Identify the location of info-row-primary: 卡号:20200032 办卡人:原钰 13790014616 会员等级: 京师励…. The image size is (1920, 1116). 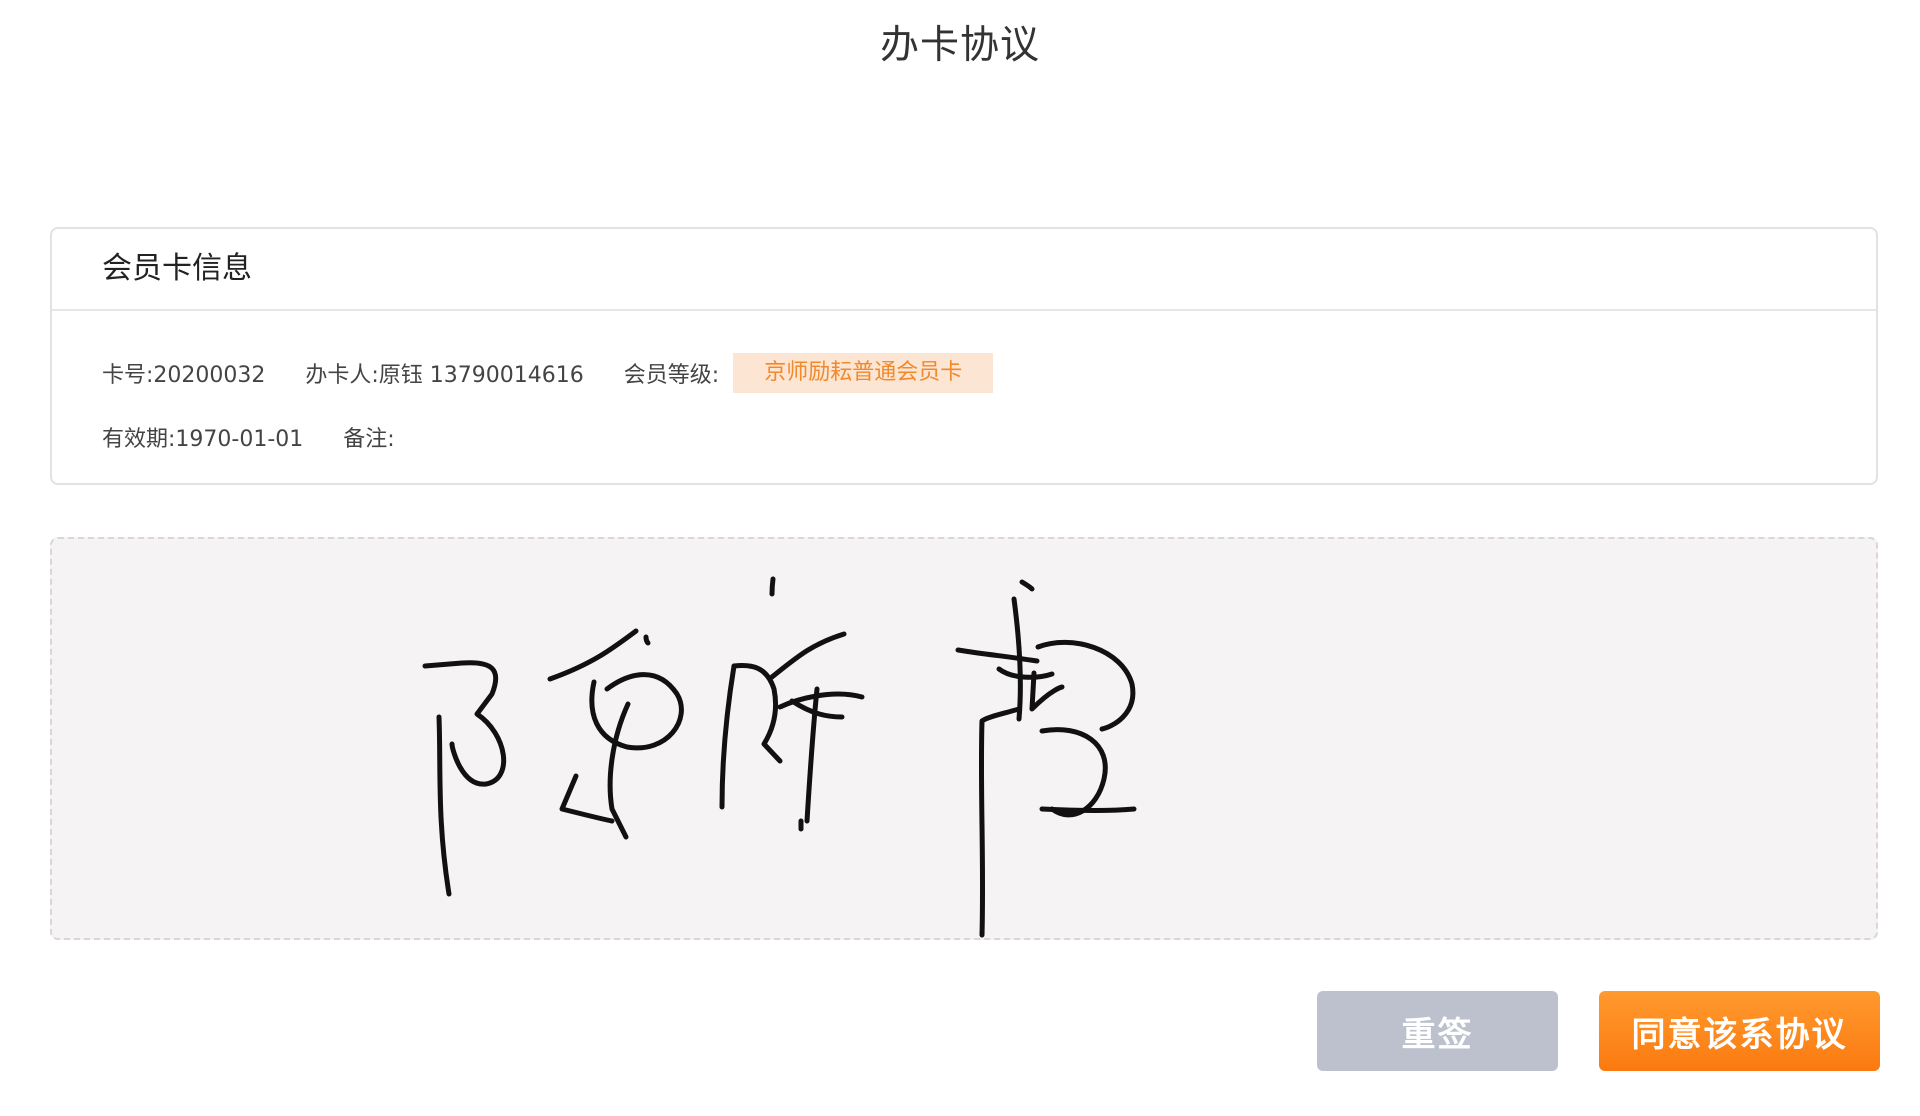
(548, 373).